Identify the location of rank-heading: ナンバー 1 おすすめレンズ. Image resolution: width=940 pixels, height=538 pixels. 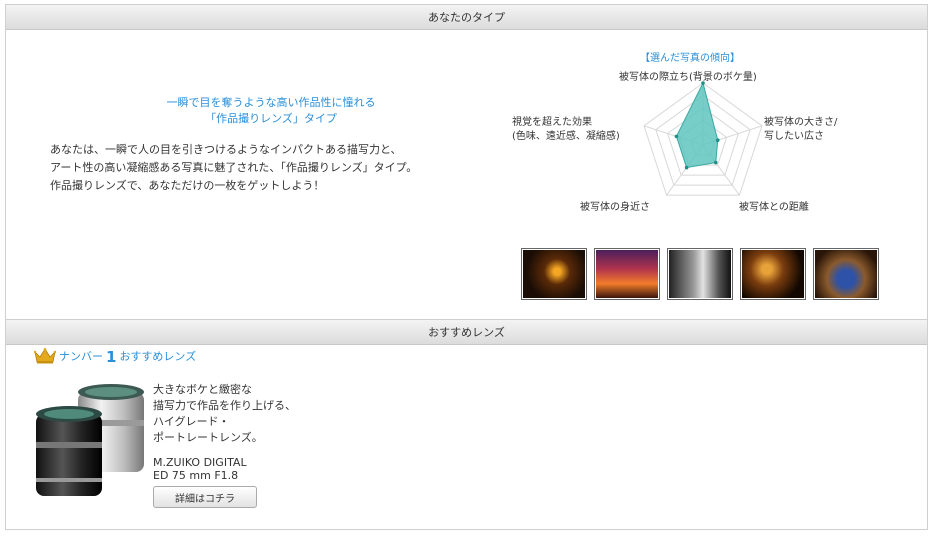
(115, 357).